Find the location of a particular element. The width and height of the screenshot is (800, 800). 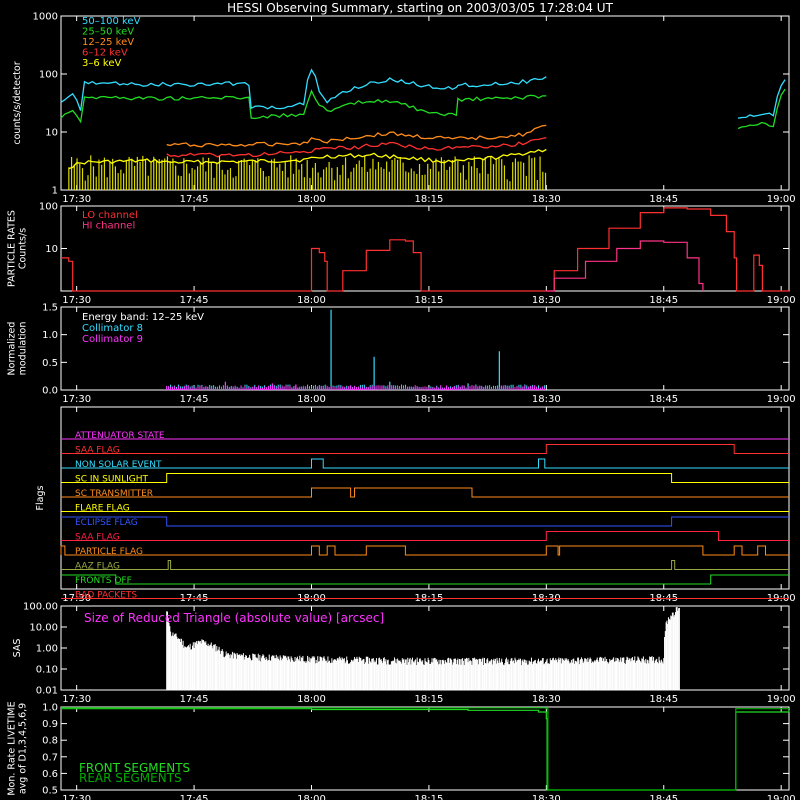

flag-label: PARTICLE FLAG is located at coordinates (109, 552).